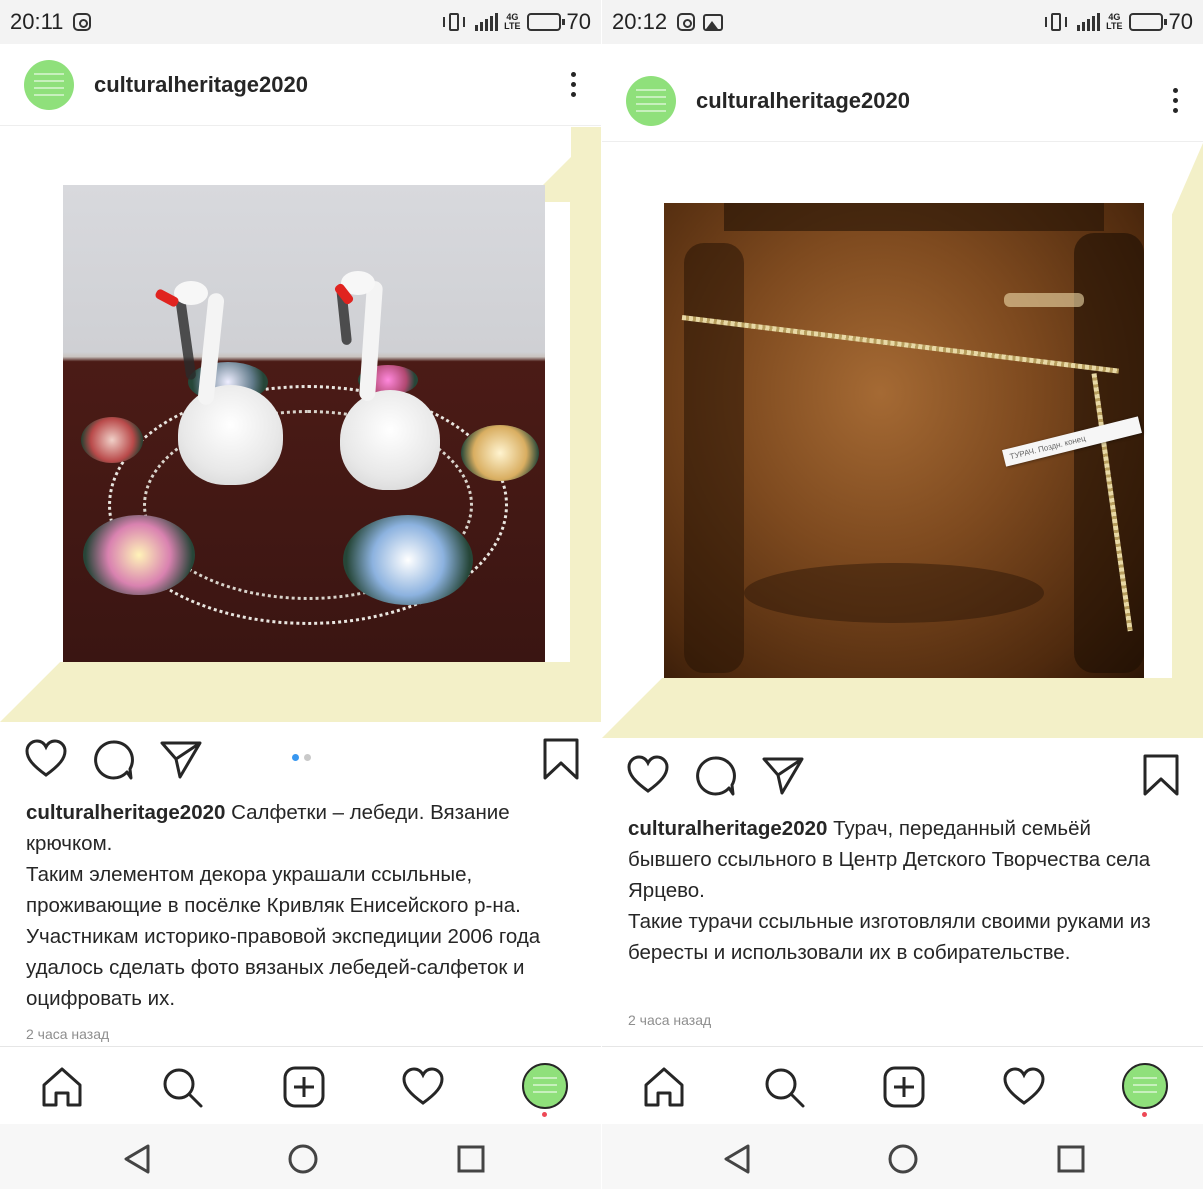 This screenshot has width=1203, height=1189. What do you see at coordinates (300, 22) in the screenshot?
I see `status-bar: 20:11 4G LTE 70` at bounding box center [300, 22].